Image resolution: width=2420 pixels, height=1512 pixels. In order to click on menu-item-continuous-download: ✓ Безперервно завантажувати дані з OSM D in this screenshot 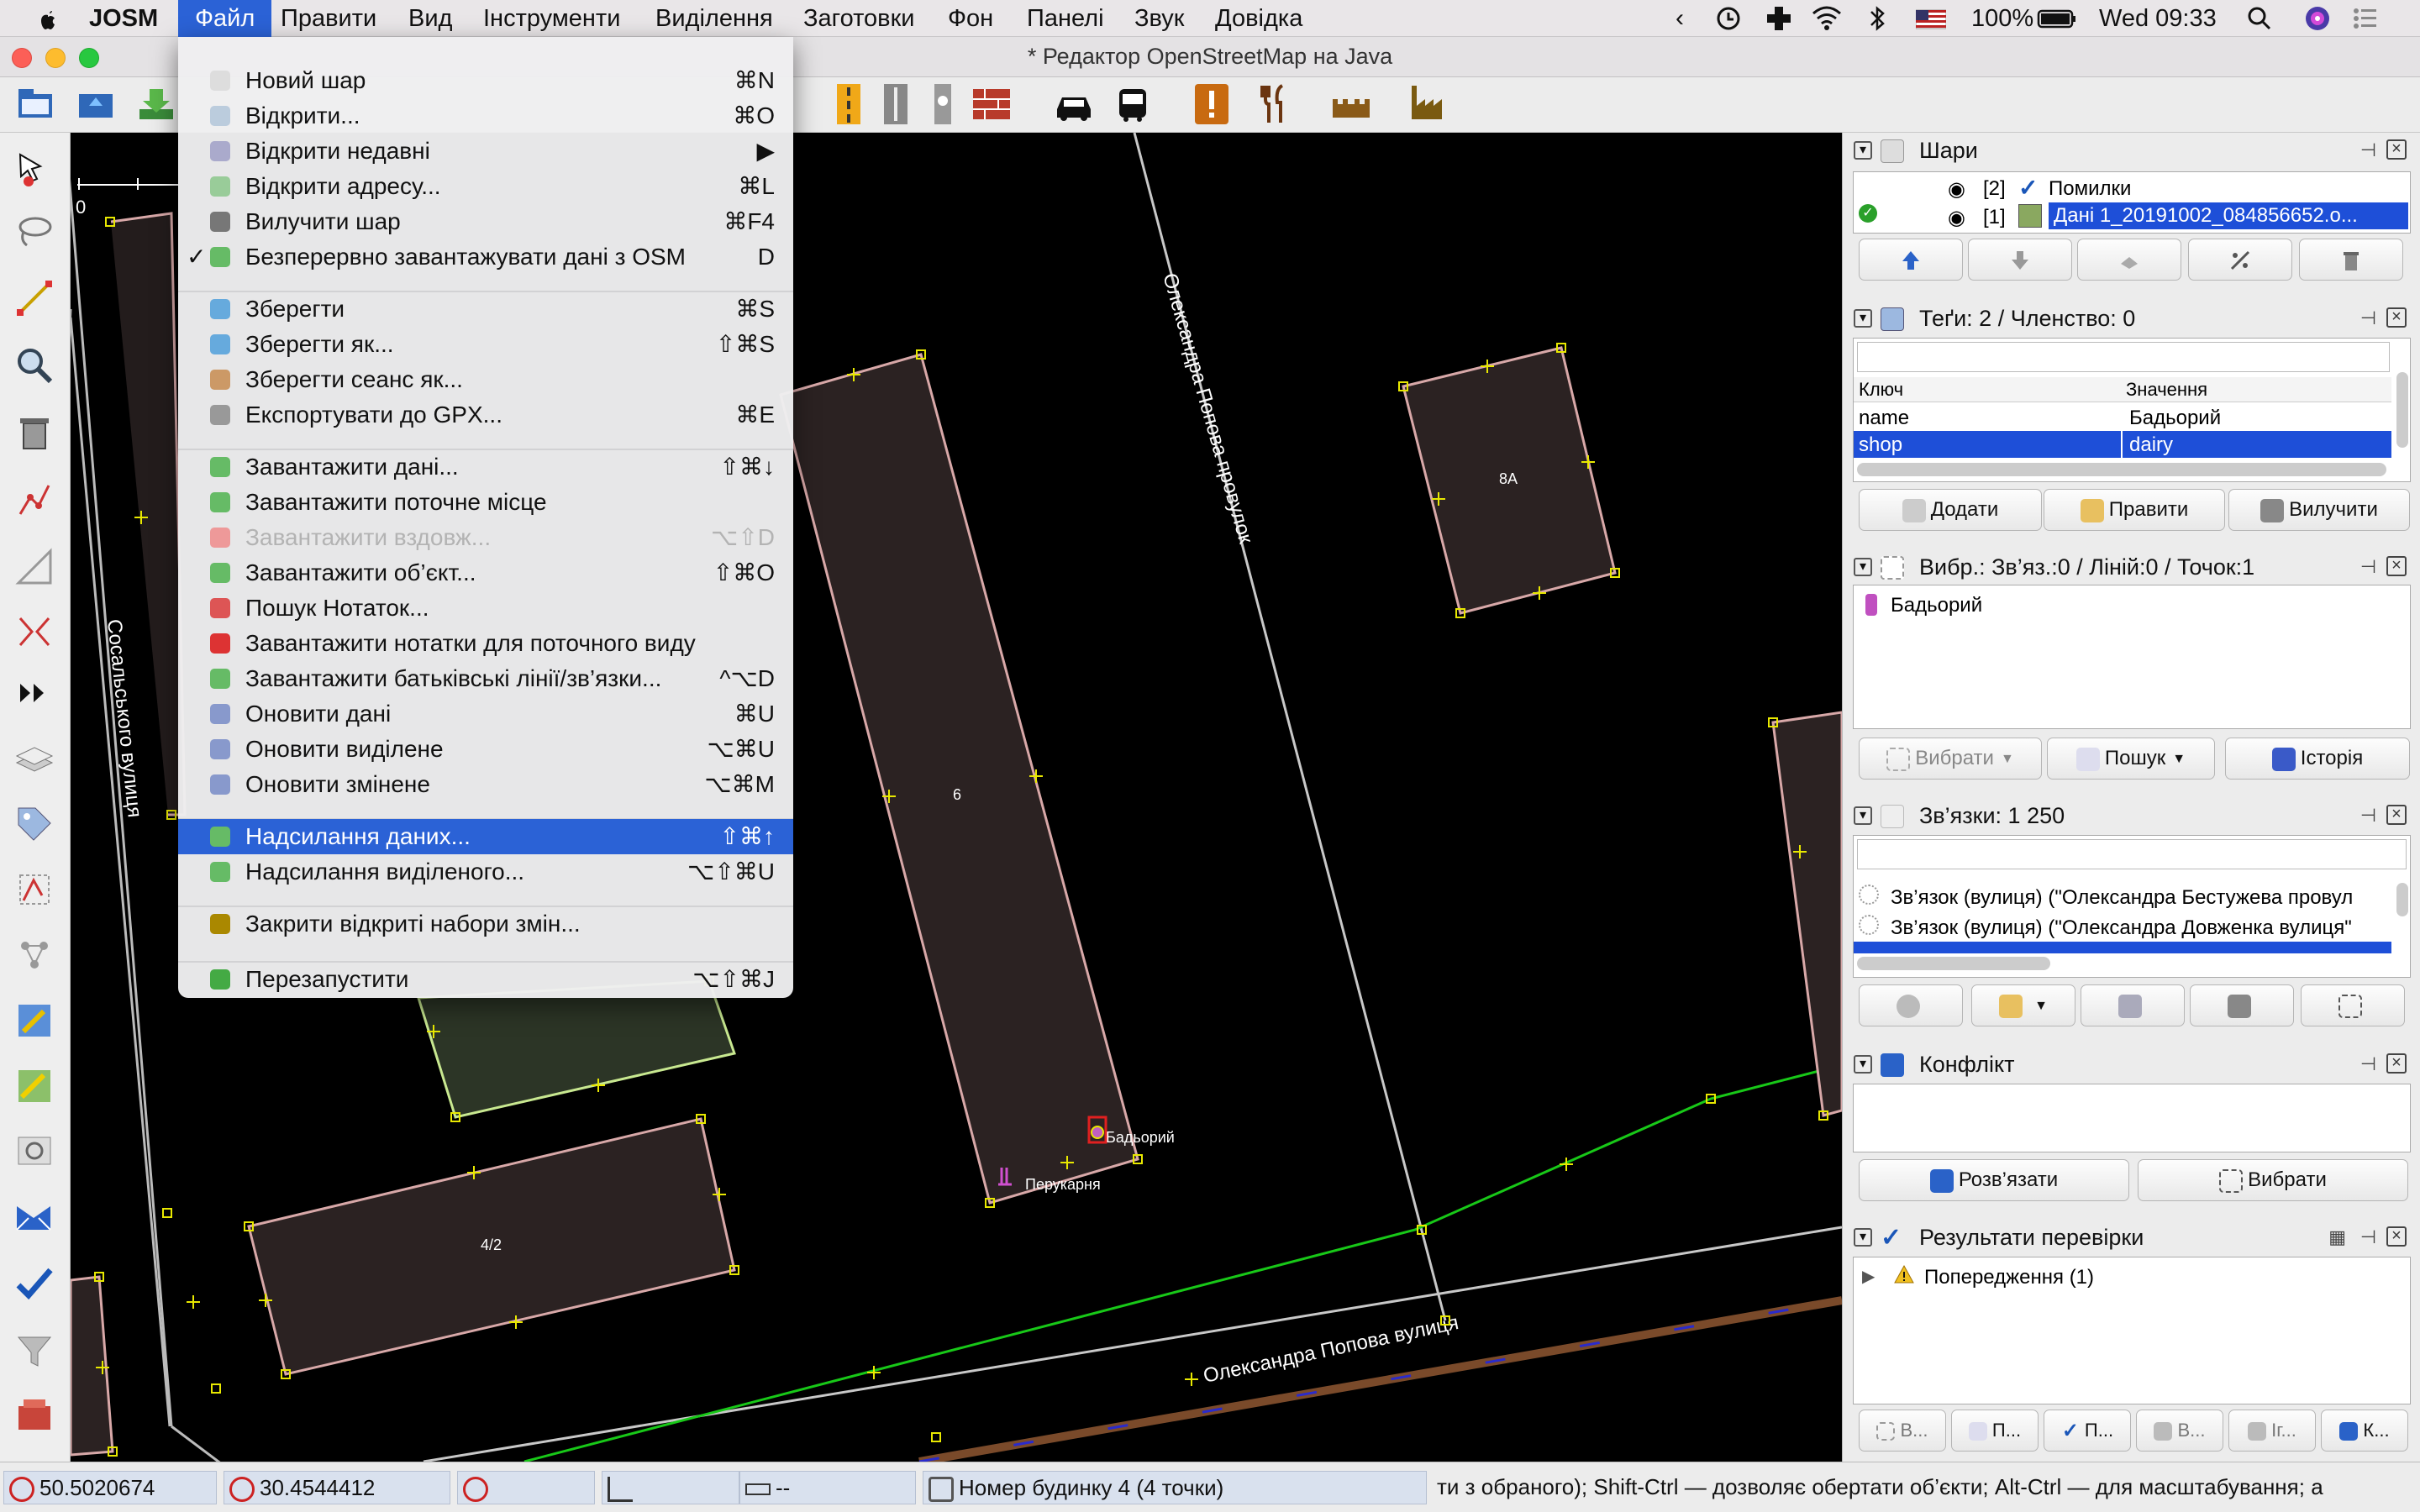, I will do `click(485, 257)`.